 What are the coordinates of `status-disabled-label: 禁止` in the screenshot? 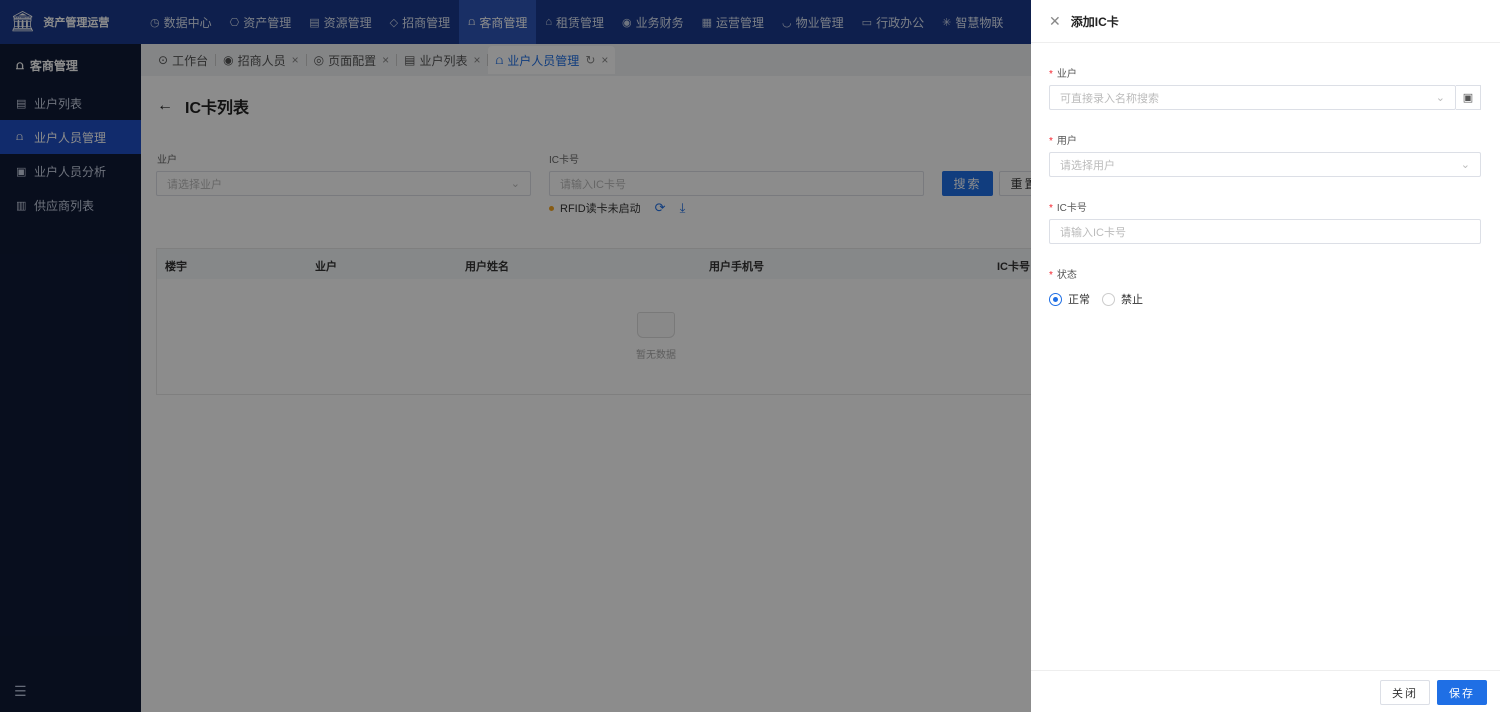 It's located at (1132, 300).